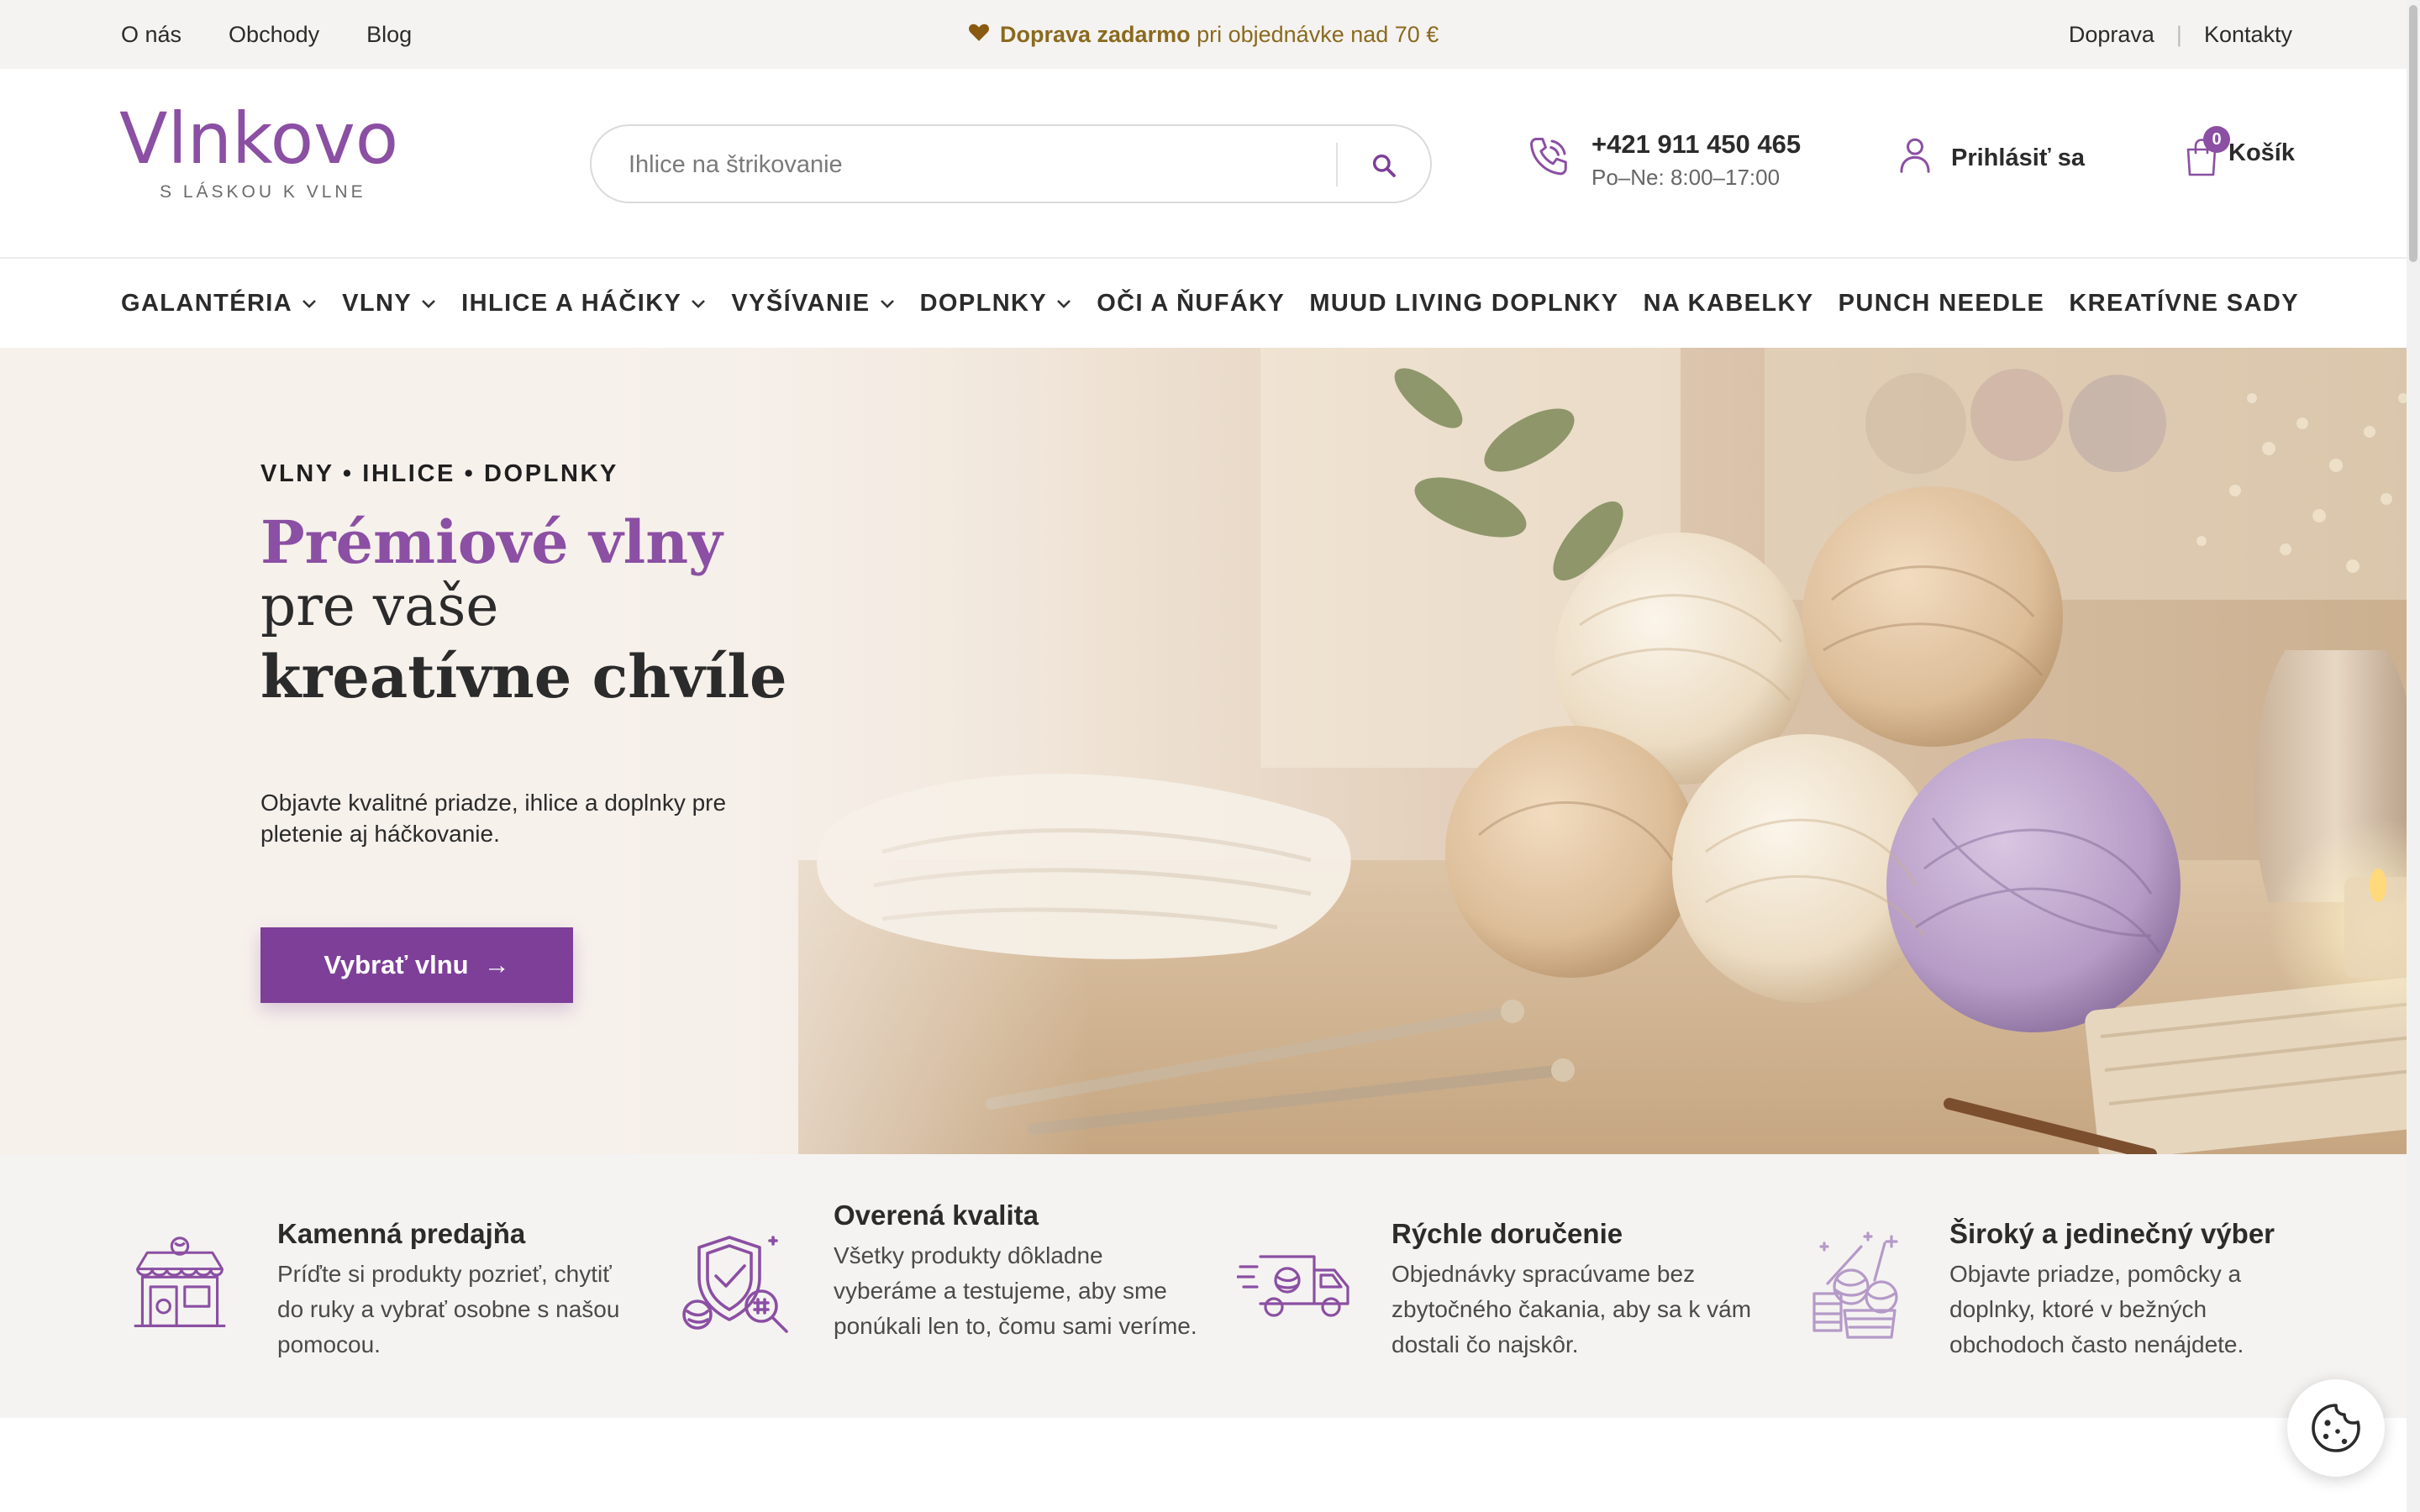 This screenshot has height=1512, width=2420. What do you see at coordinates (1464, 304) in the screenshot?
I see `nav-item-muud-living: MUUD LIVING DOPLNKY` at bounding box center [1464, 304].